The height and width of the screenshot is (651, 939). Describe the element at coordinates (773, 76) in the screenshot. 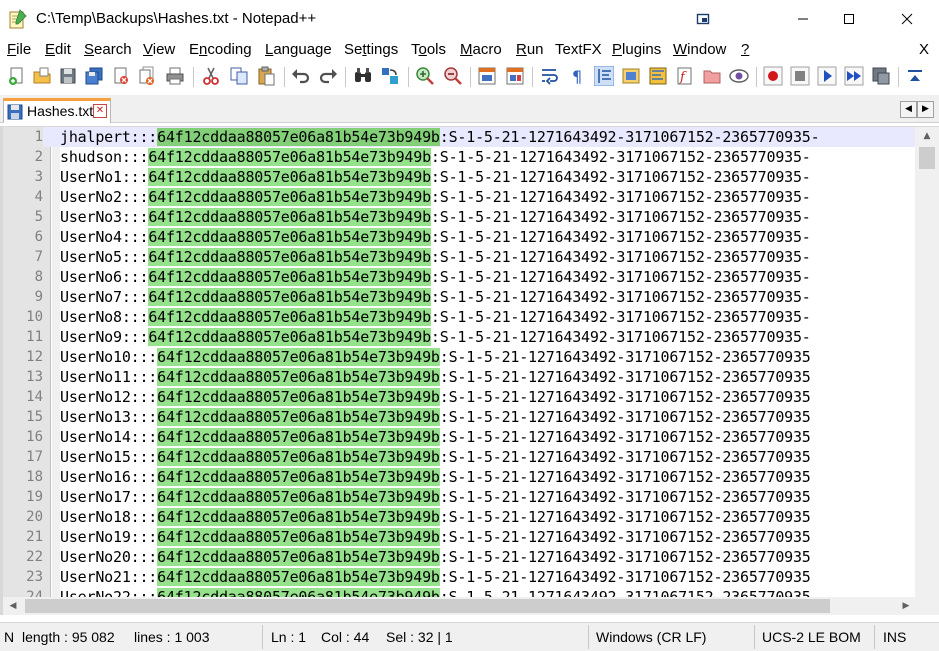

I see `record-macro-icon` at that location.